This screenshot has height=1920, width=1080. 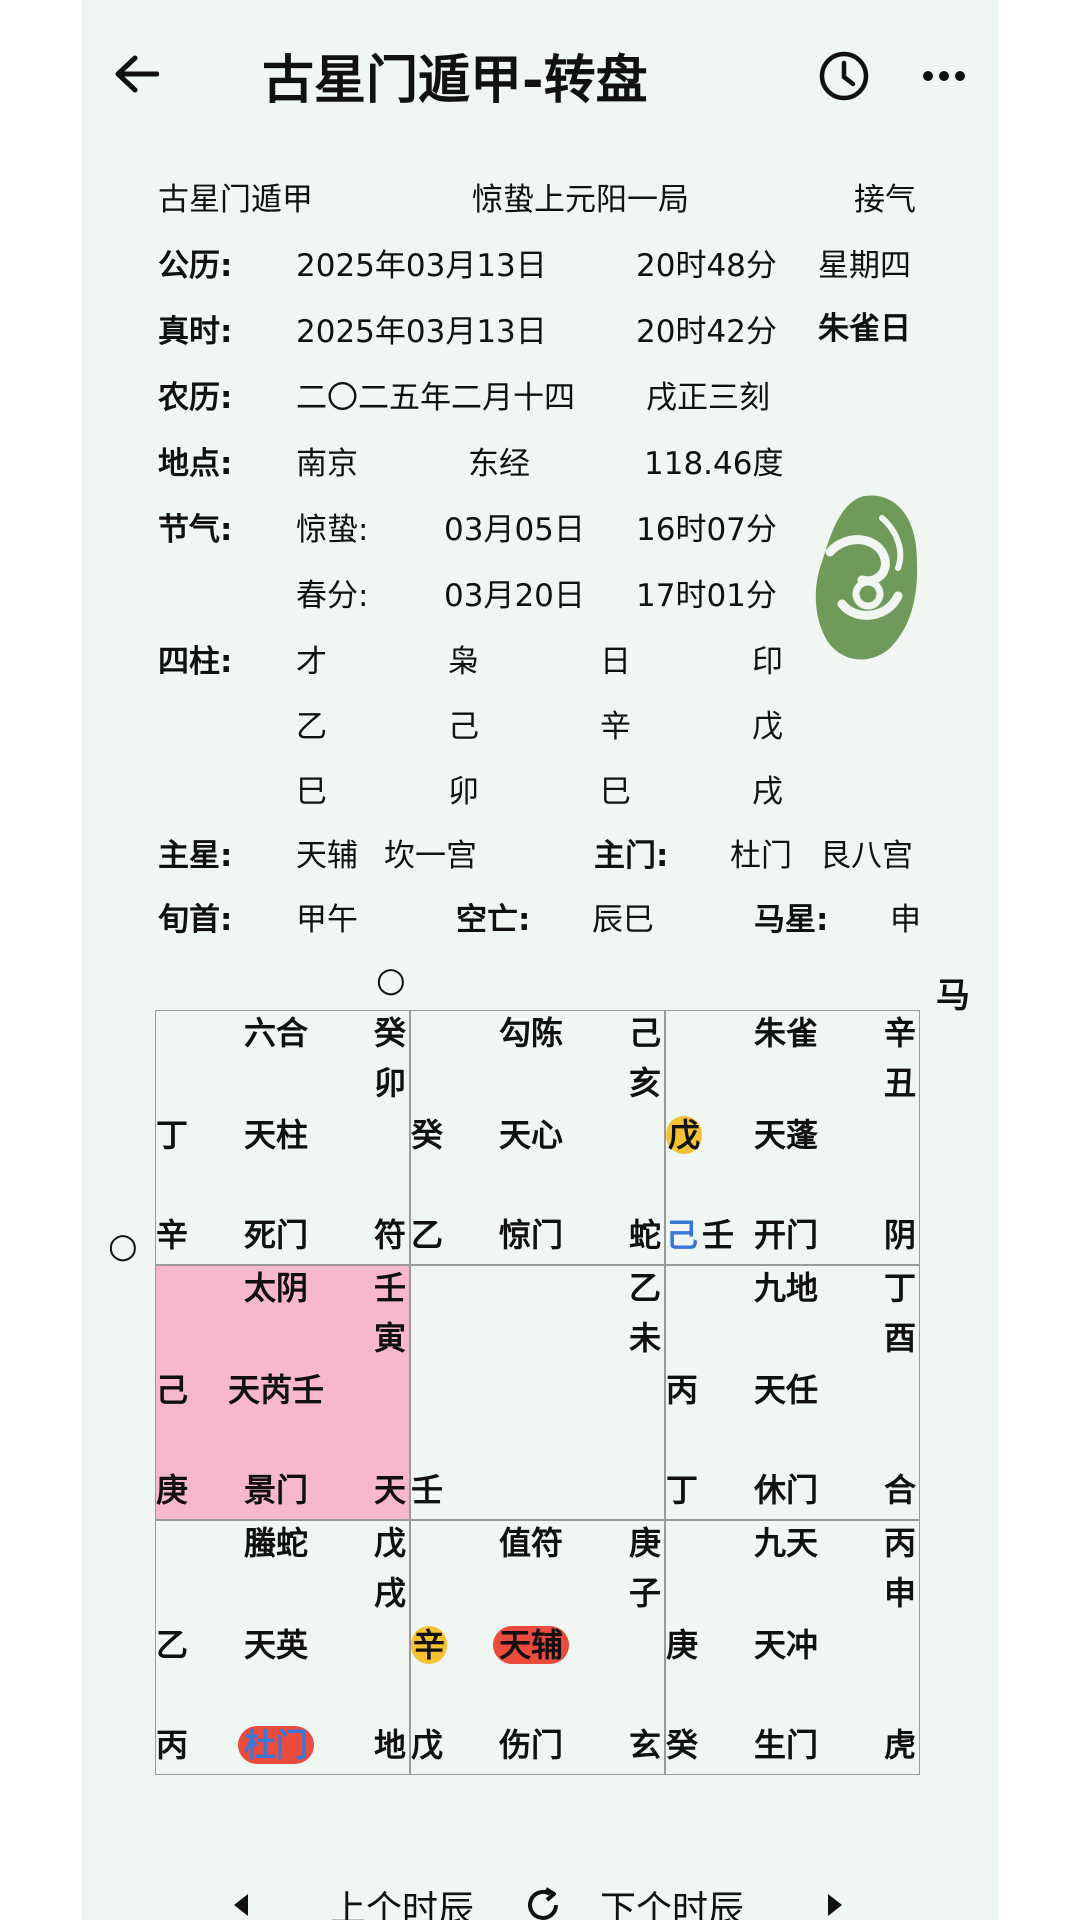 What do you see at coordinates (195, 398) in the screenshot?
I see `lunar-label: 农历:` at bounding box center [195, 398].